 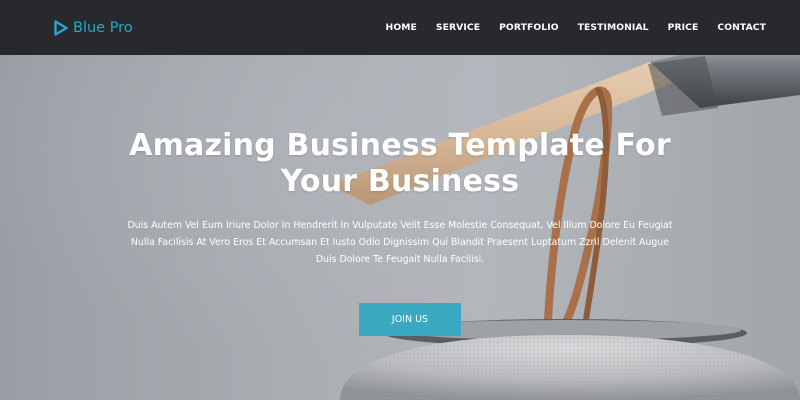 What do you see at coordinates (613, 27) in the screenshot?
I see `nav-item-testimonial: TESTIMONIAL` at bounding box center [613, 27].